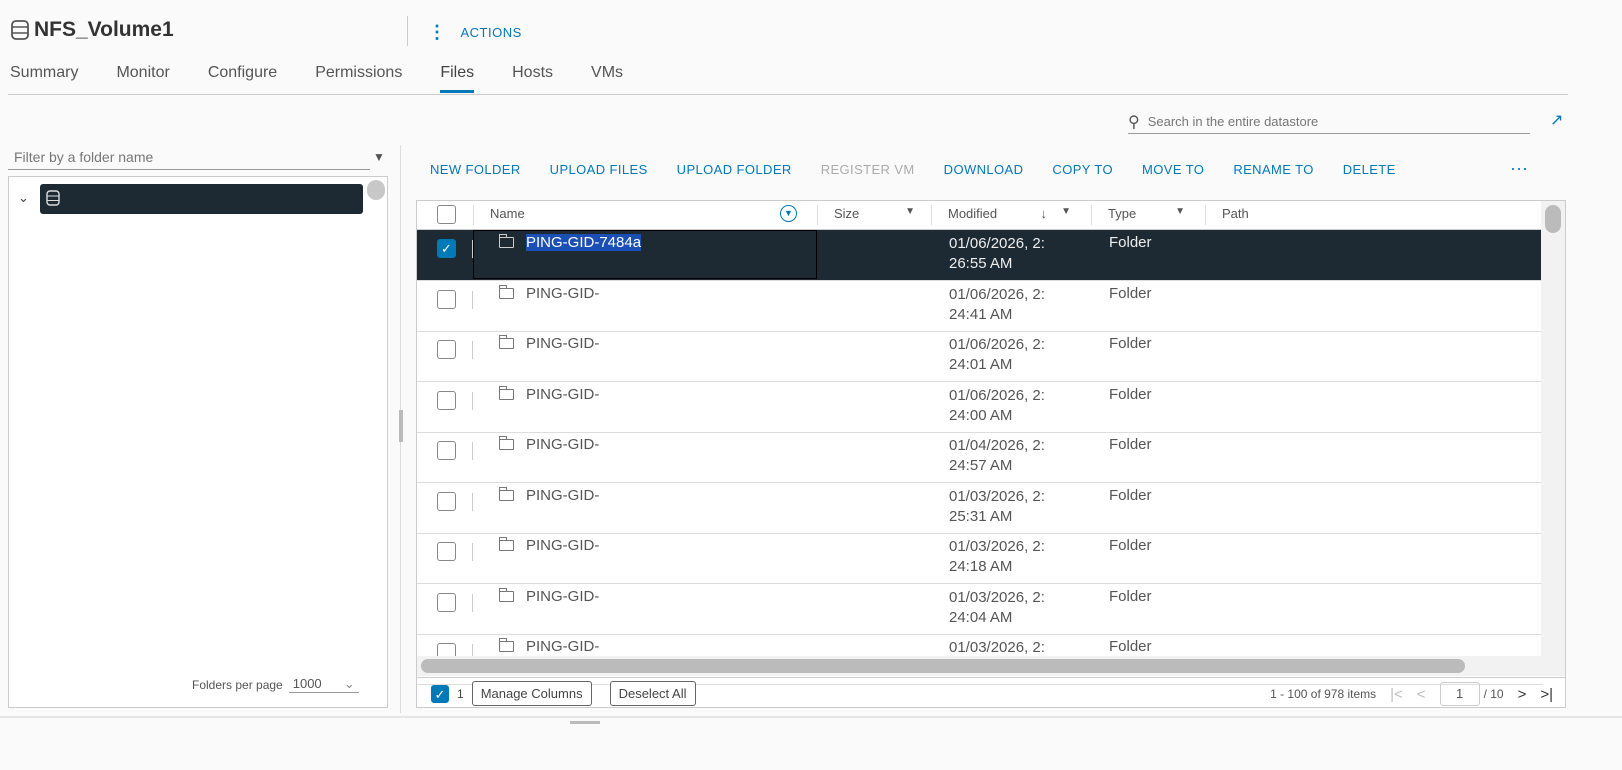 This screenshot has height=770, width=1622. Describe the element at coordinates (874, 215) in the screenshot. I see `column-size: Size ▼` at that location.